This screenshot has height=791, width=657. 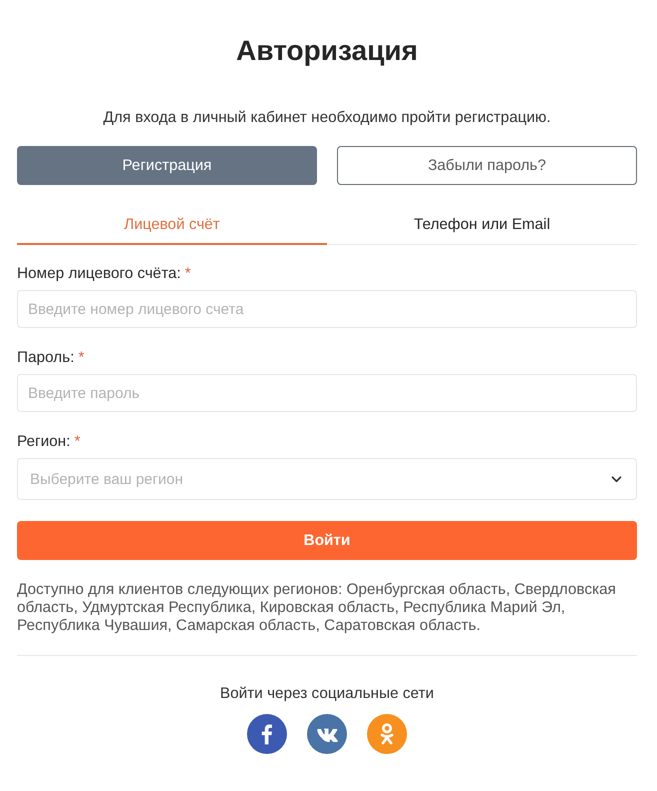 What do you see at coordinates (327, 694) in the screenshot?
I see `social-heading: Войти через социальные сети` at bounding box center [327, 694].